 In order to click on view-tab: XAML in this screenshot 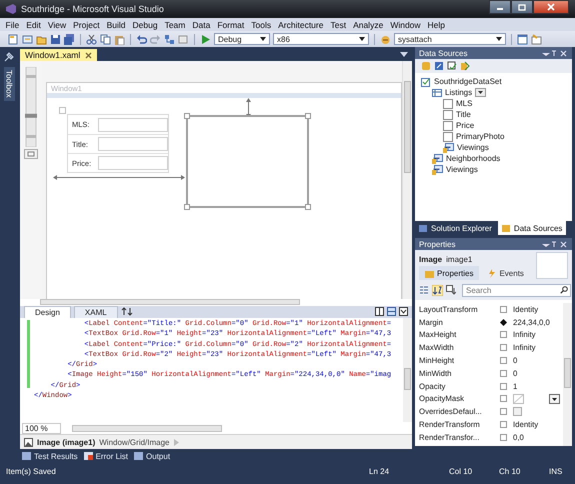, I will do `click(96, 312)`.